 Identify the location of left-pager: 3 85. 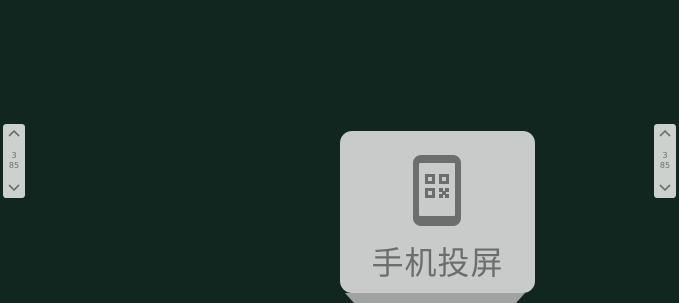
(14, 161).